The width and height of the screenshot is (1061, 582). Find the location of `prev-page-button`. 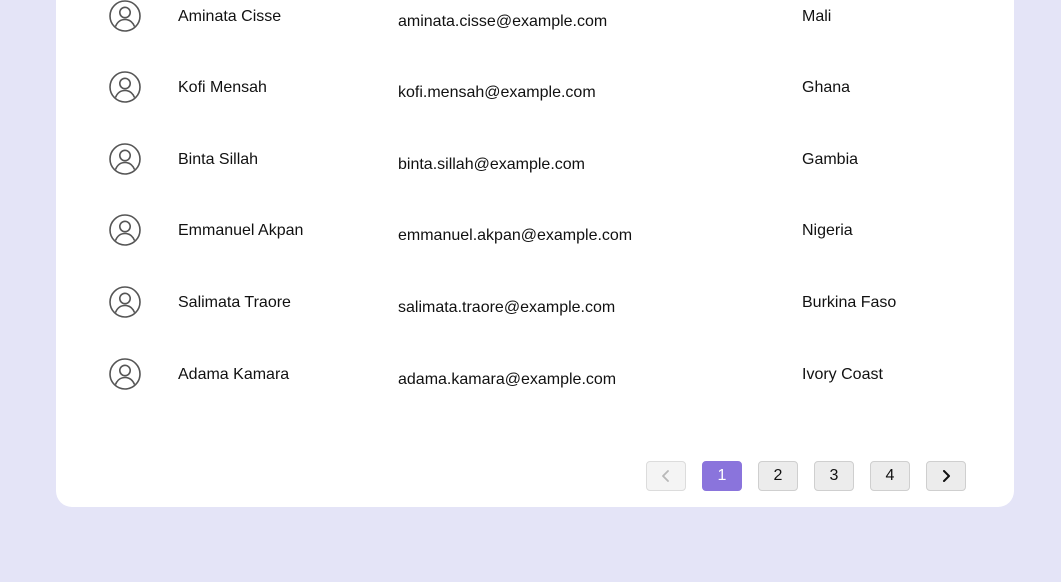

prev-page-button is located at coordinates (666, 476).